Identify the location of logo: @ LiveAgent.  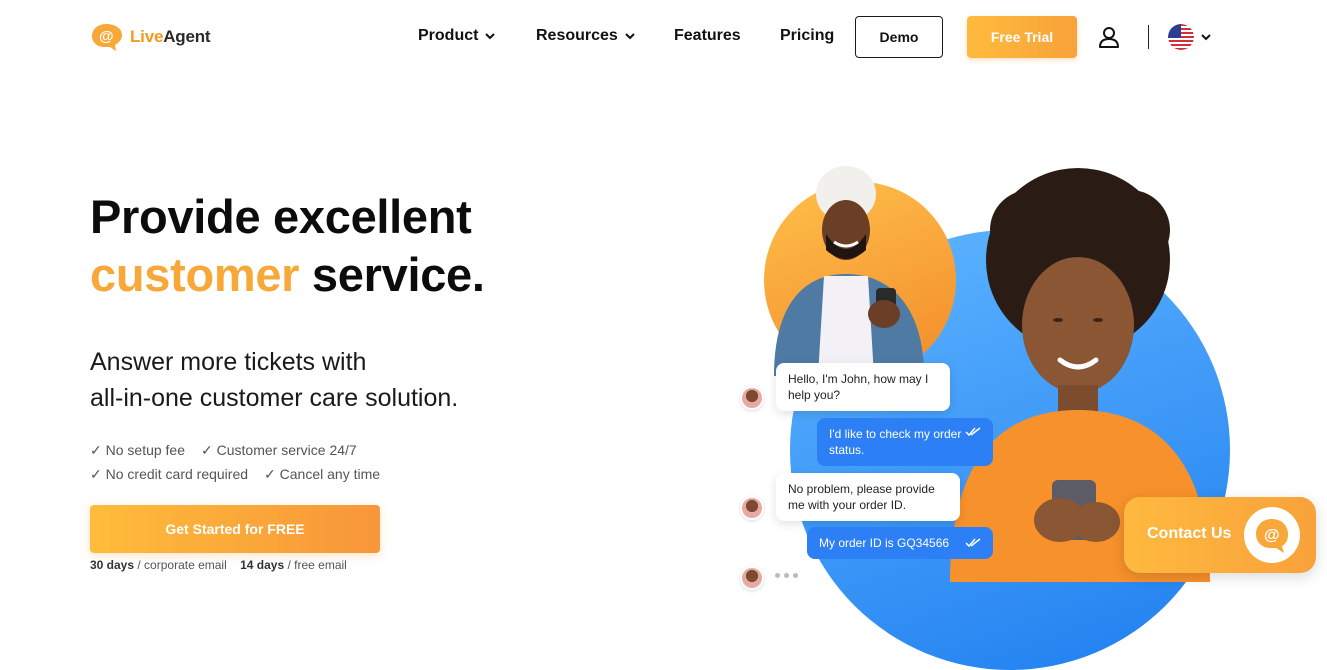
(150, 37).